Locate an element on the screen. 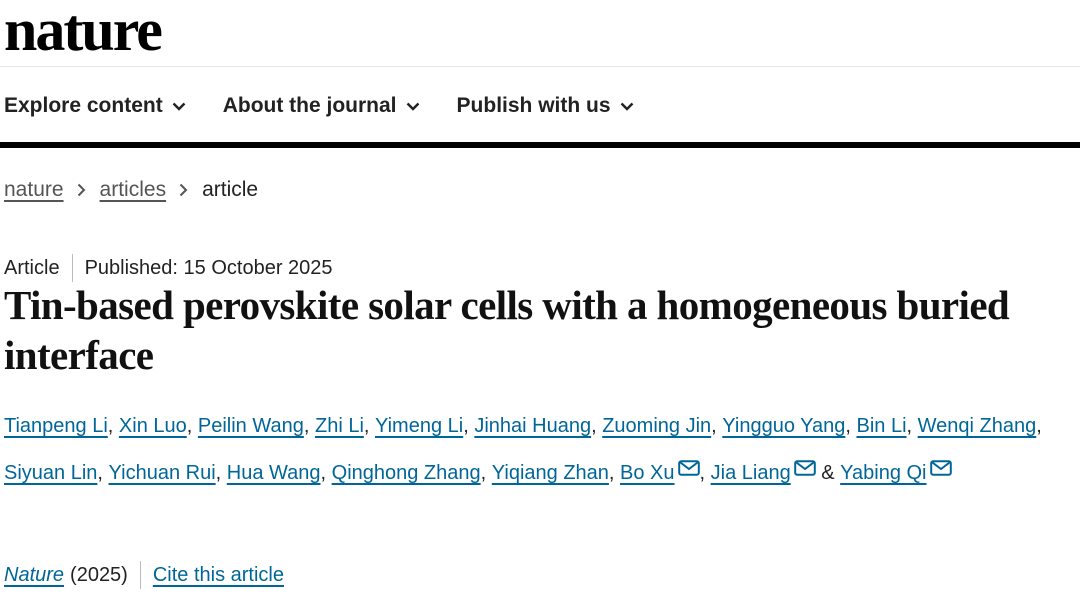 This screenshot has width=1080, height=598. author-item: Bin Li, is located at coordinates (886, 426).